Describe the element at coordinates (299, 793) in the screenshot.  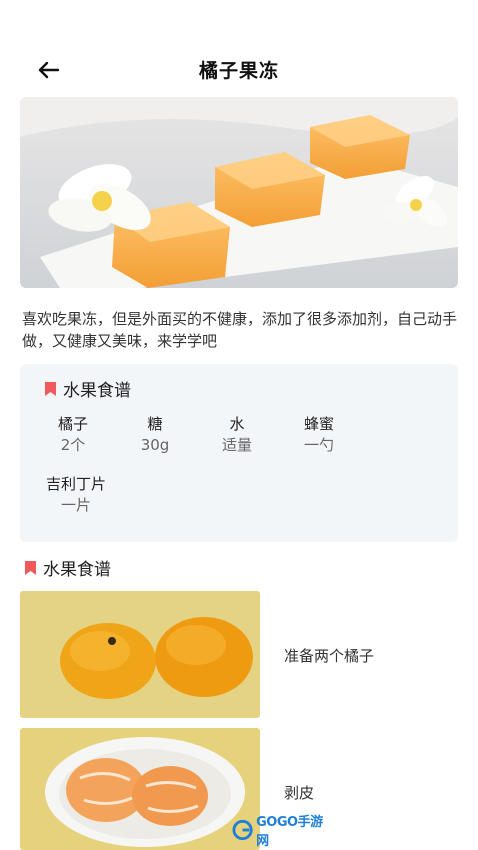
I see `step-text: 剥皮` at that location.